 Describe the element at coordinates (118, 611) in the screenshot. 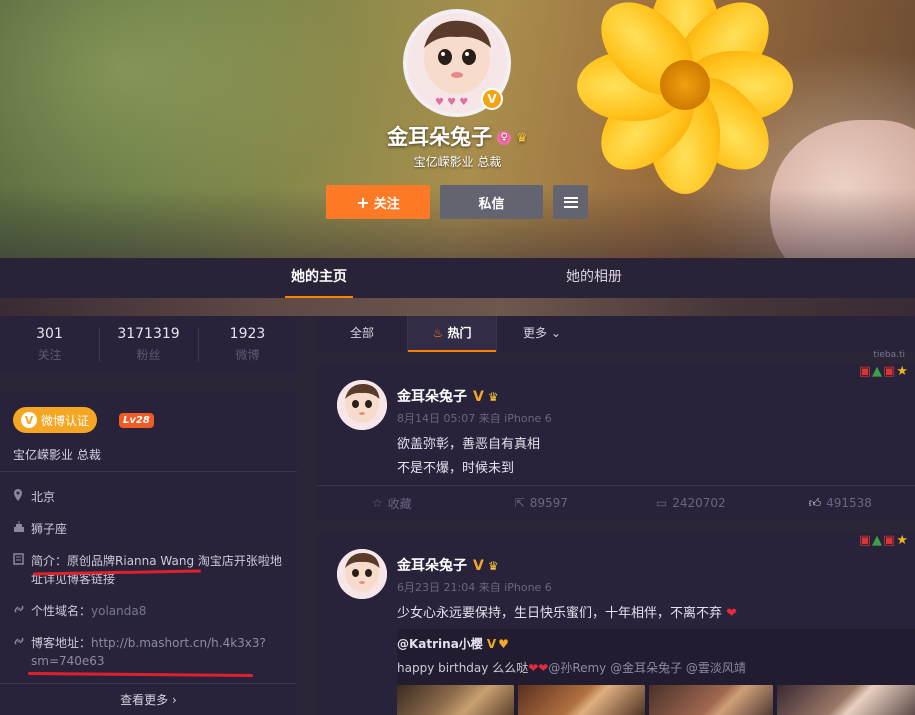

I see `domain-link: yolanda8` at that location.